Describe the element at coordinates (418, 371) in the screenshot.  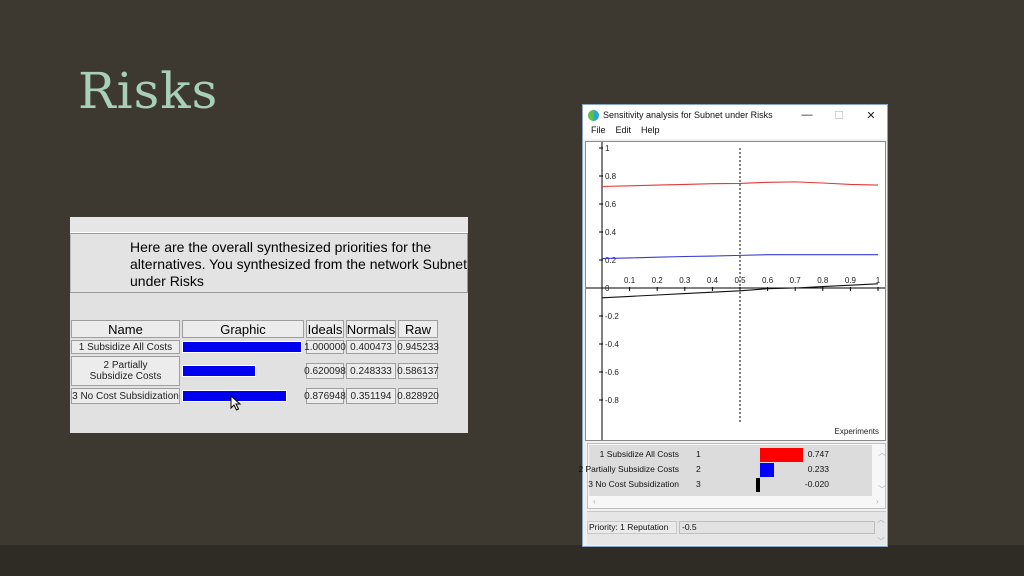
I see `raw-value: 0.586137` at that location.